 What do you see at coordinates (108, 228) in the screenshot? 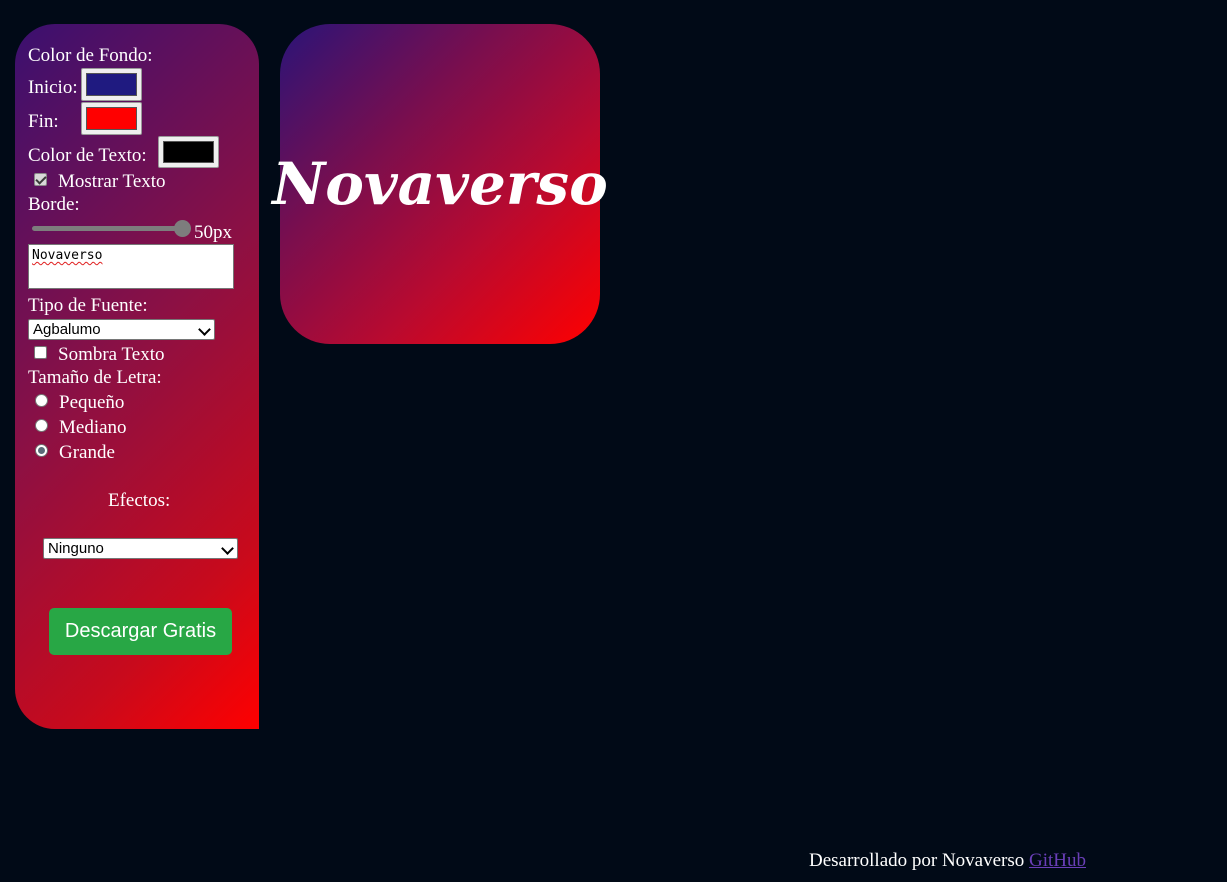
I see `border-slider-track` at bounding box center [108, 228].